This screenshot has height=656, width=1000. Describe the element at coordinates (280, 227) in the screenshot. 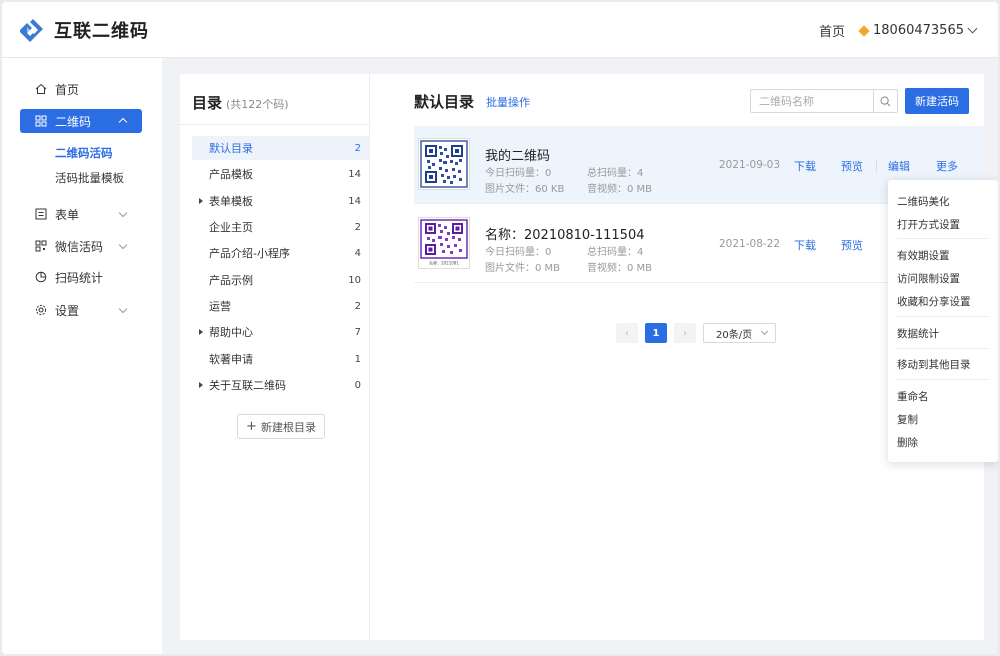

I see `directory-item: 企业主页 2` at that location.